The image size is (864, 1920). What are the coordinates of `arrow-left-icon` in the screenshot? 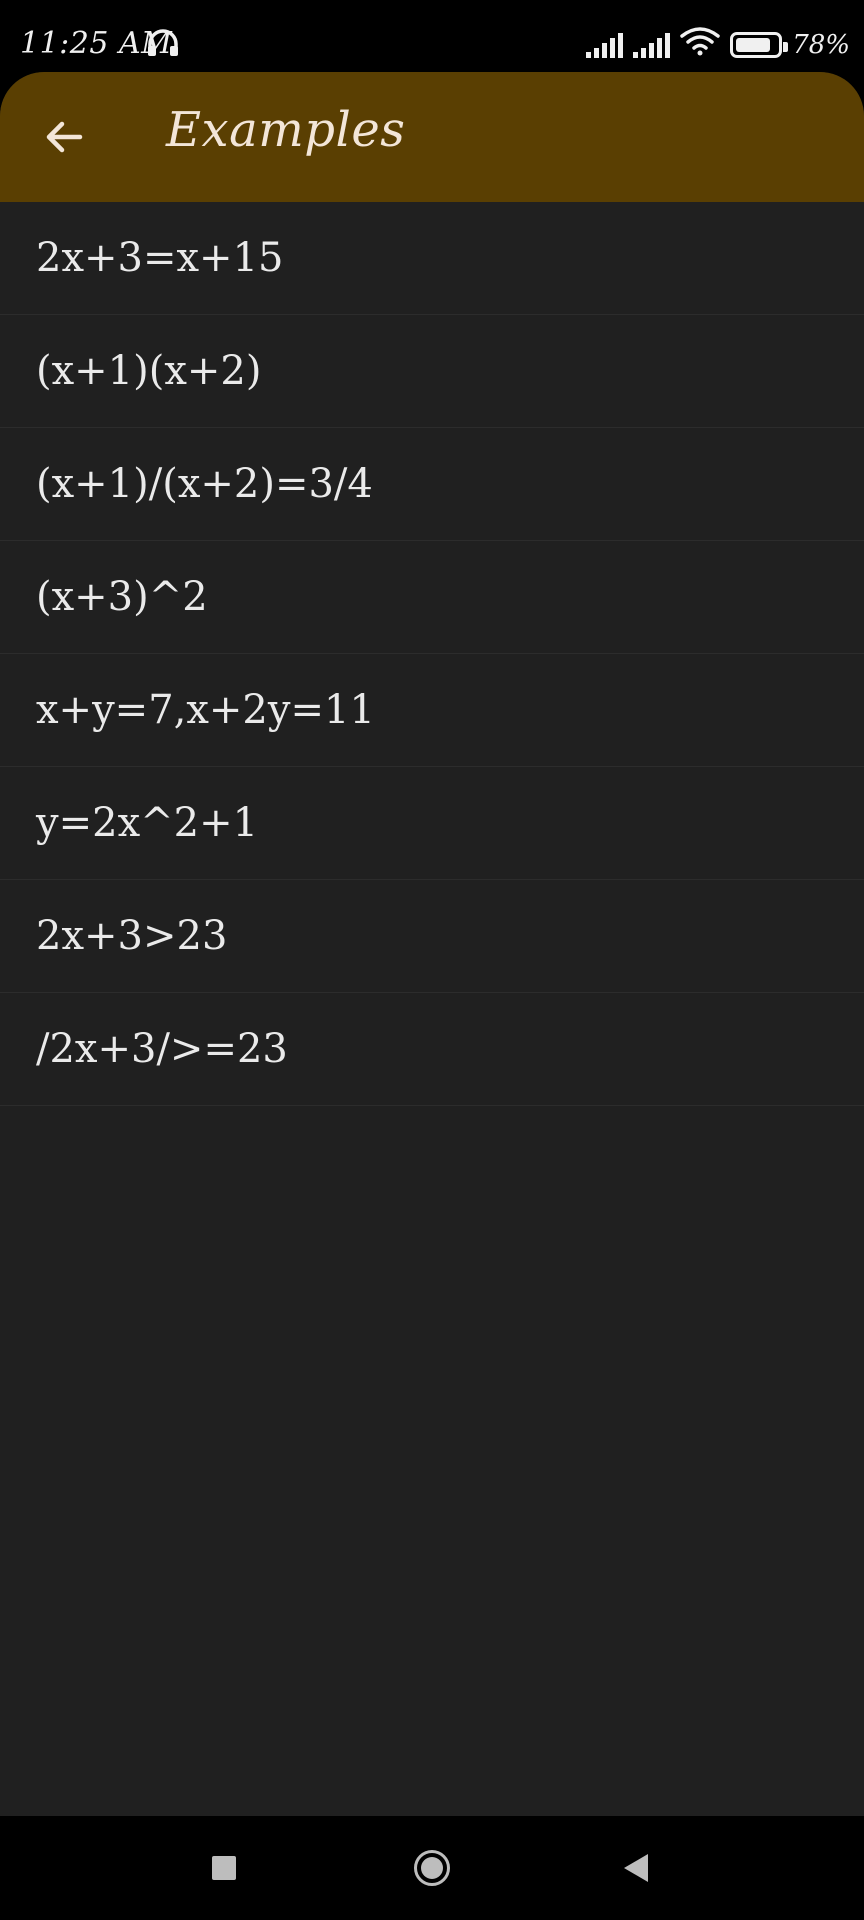 It's located at (64, 137).